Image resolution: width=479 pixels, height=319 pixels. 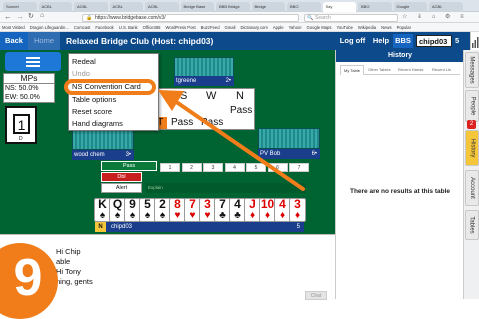 What do you see at coordinates (457, 40) in the screenshot?
I see `table-count: 5` at bounding box center [457, 40].